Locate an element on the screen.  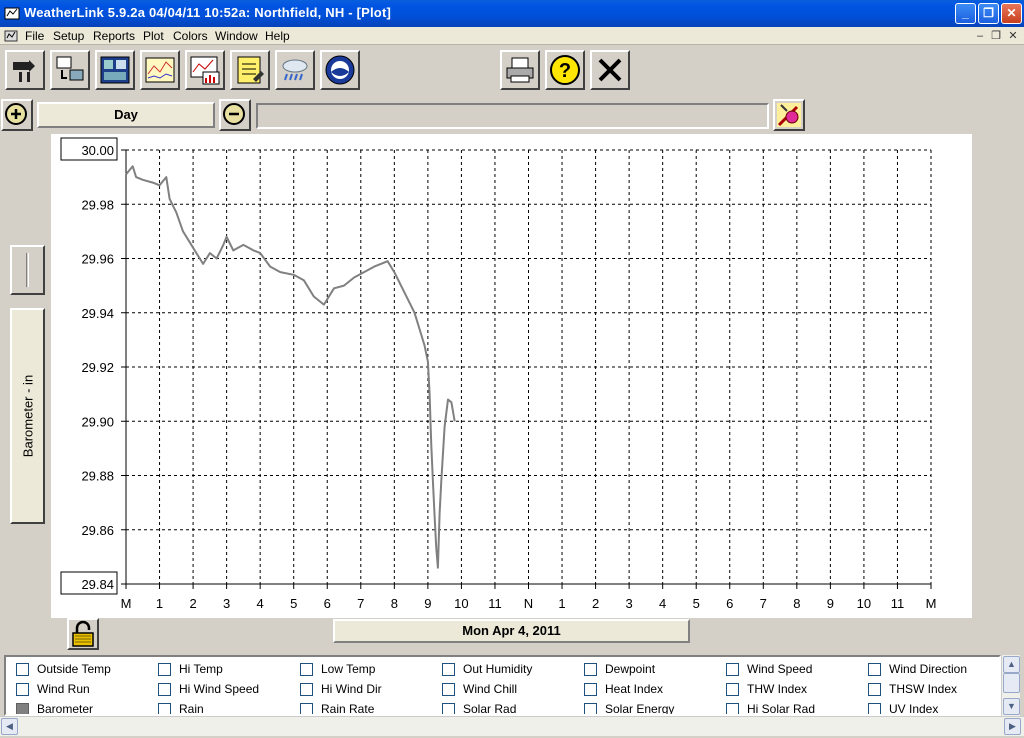
close-plot-button is located at coordinates (610, 70).